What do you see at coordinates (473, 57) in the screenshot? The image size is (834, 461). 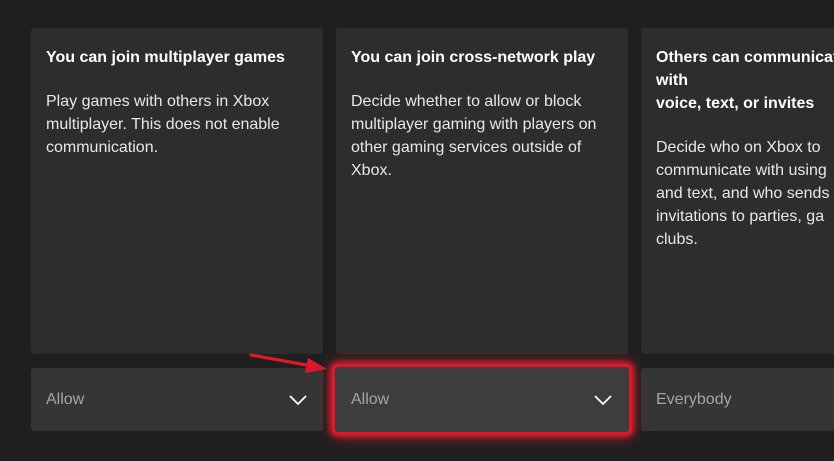 I see `cross-network-card-title: You can join cross-network play` at bounding box center [473, 57].